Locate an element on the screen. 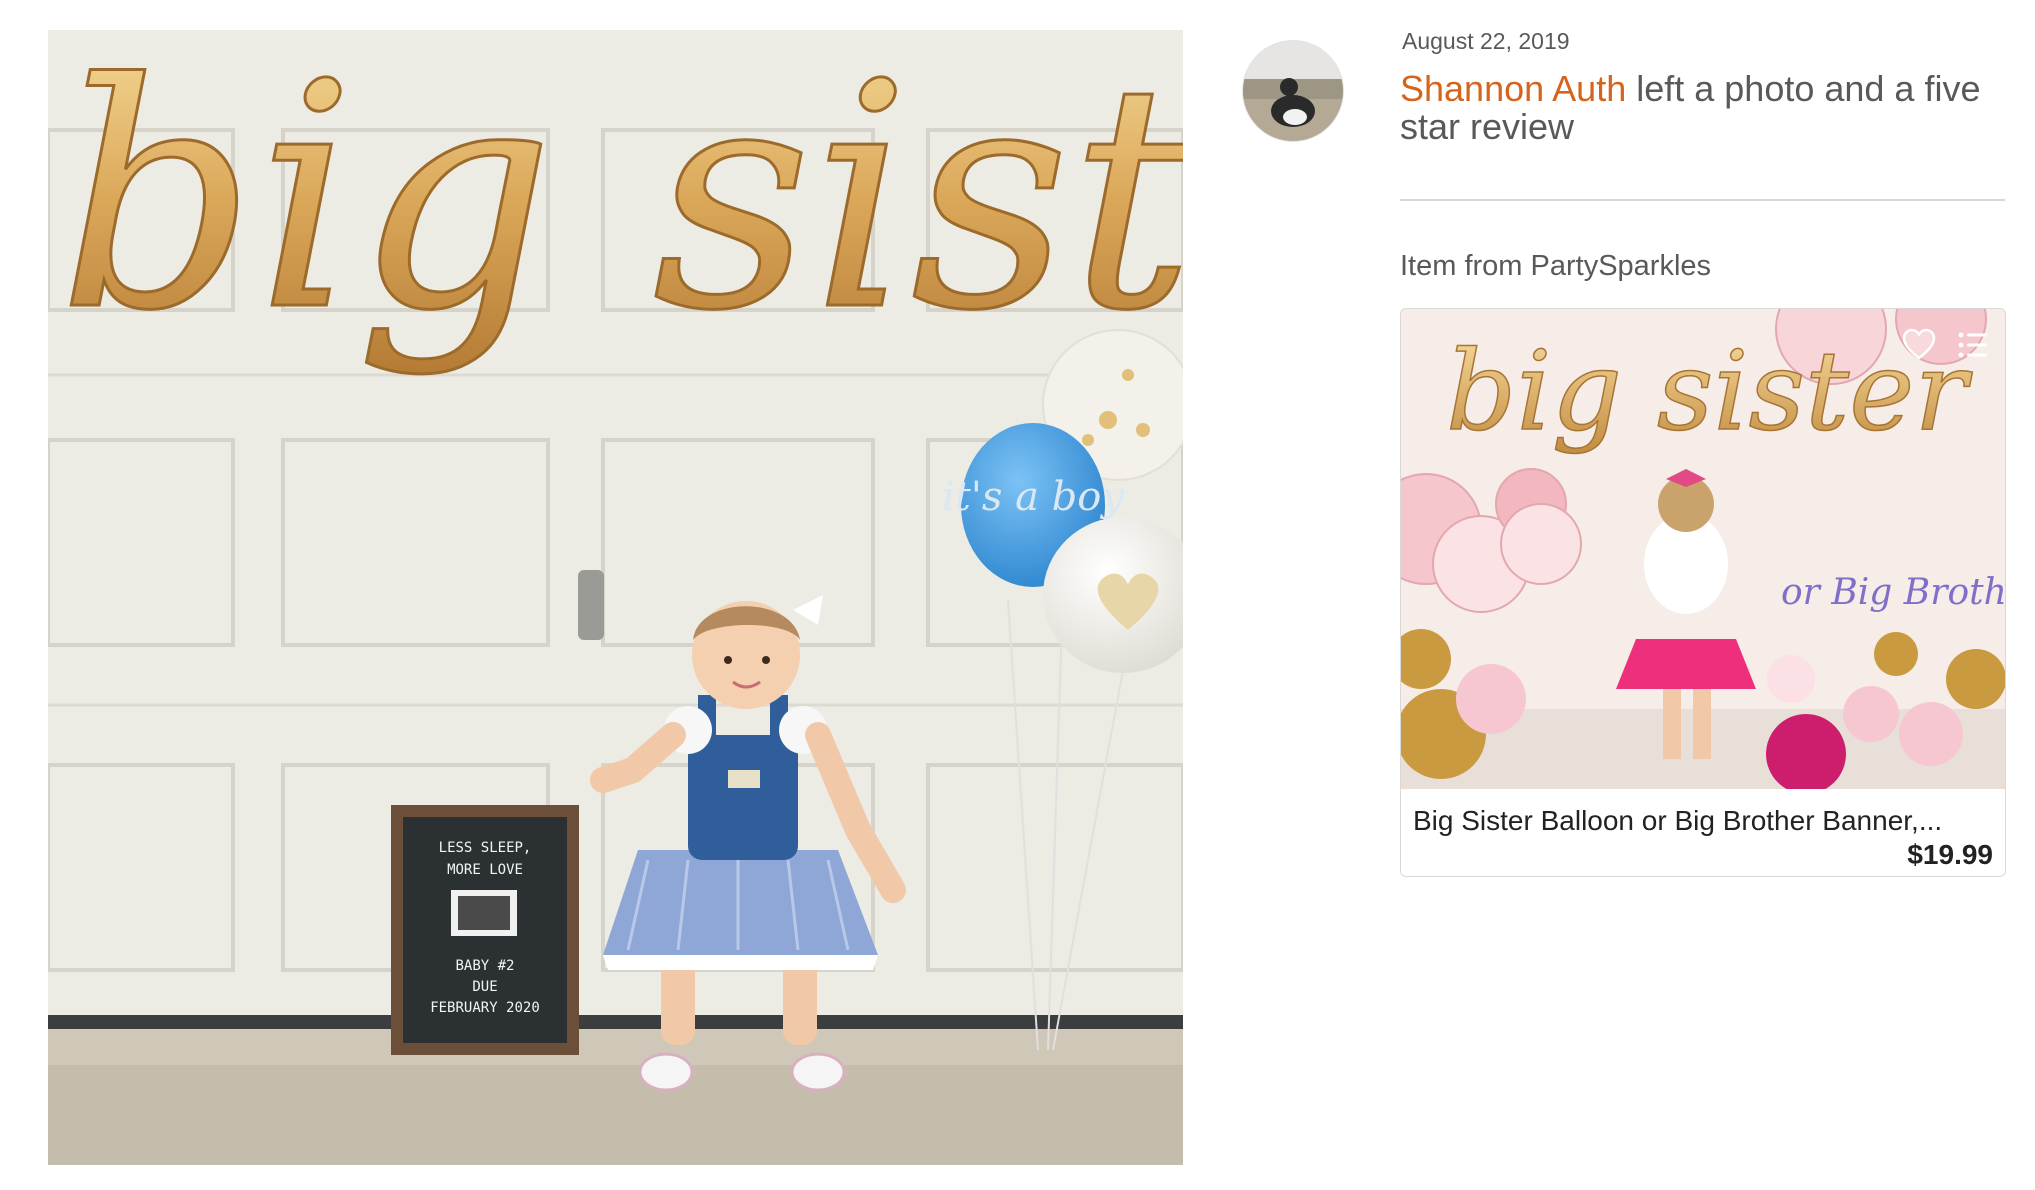 The width and height of the screenshot is (2035, 1190). svg-text: FEBRUARY 2020 is located at coordinates (485, 1008).